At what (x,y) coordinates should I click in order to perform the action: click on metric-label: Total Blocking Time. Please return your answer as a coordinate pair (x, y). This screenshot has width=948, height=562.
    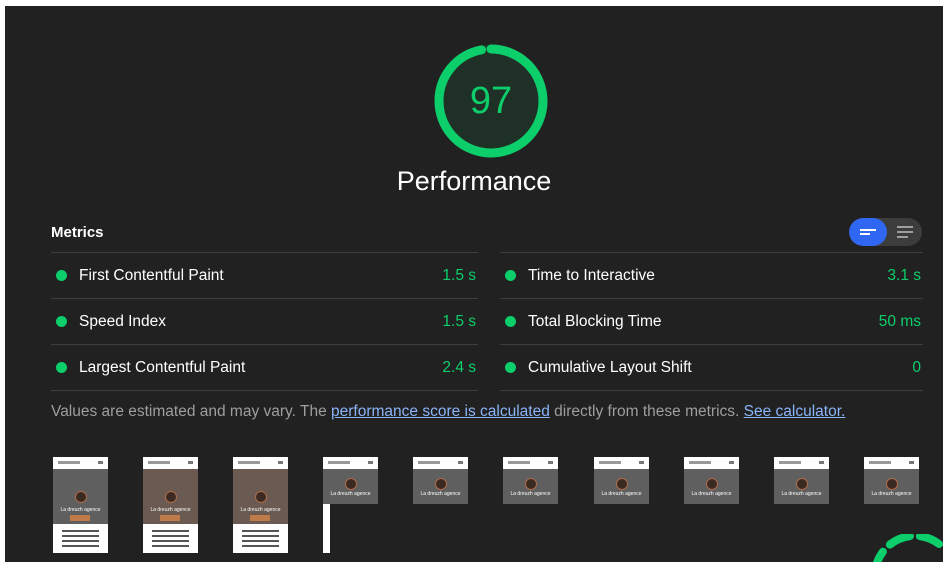
    Looking at the image, I should click on (595, 321).